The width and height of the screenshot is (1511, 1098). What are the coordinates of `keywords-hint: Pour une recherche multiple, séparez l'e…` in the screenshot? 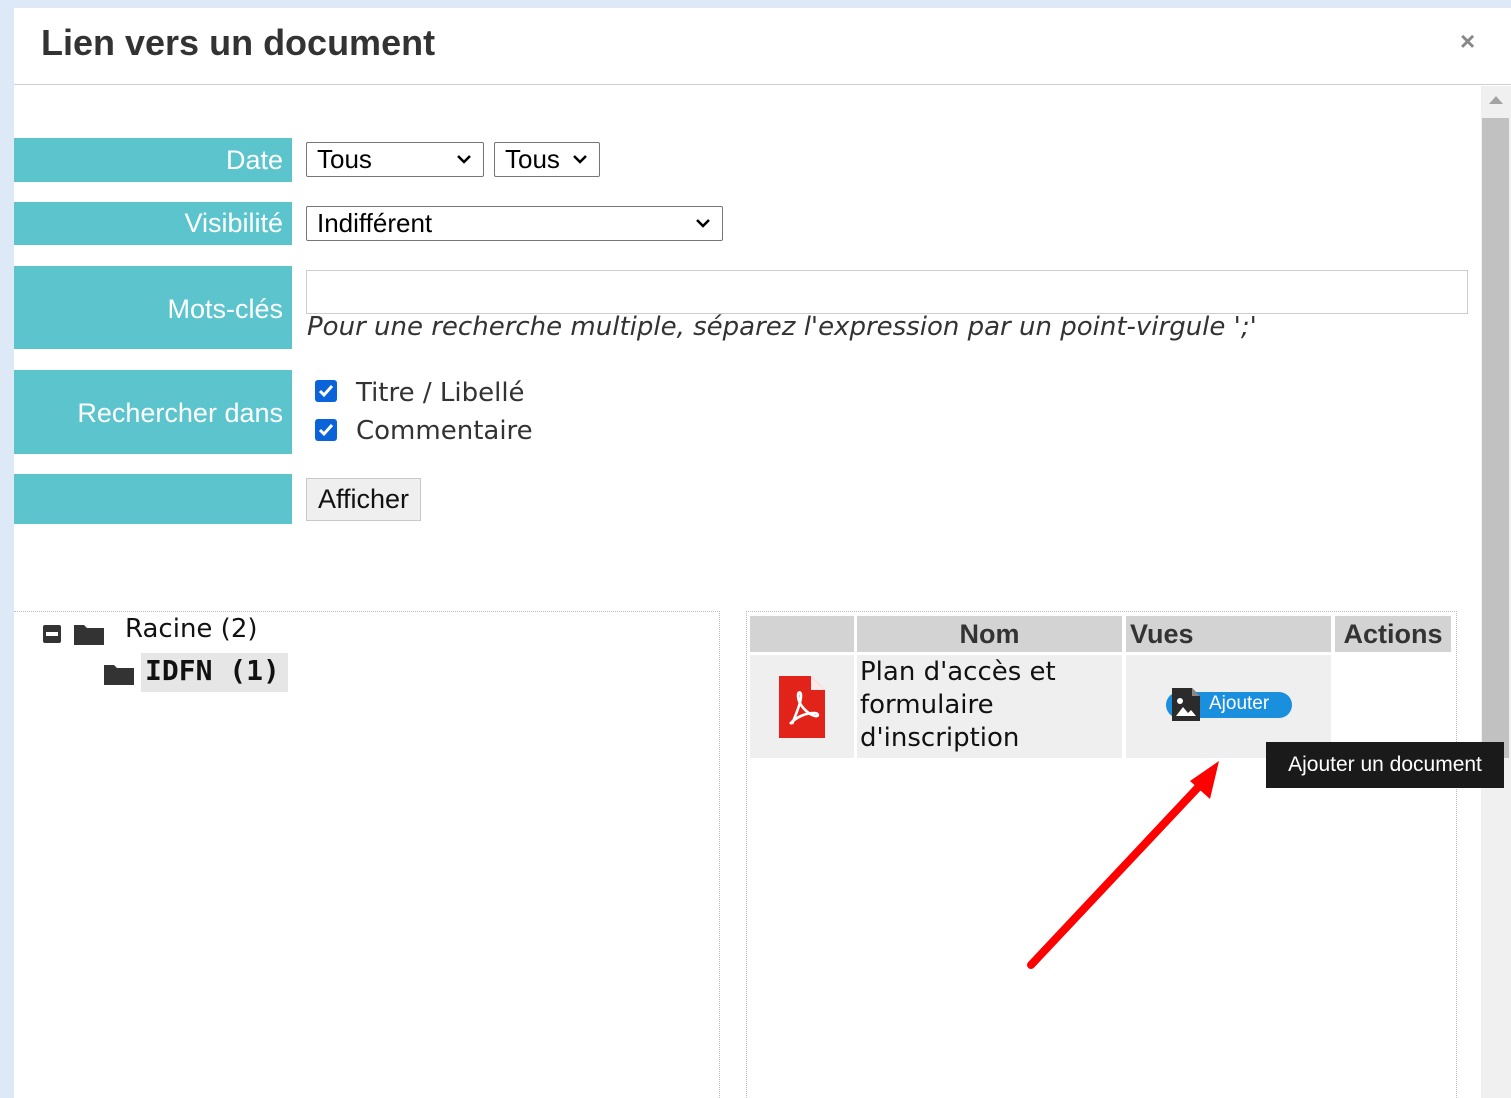 It's located at (782, 327).